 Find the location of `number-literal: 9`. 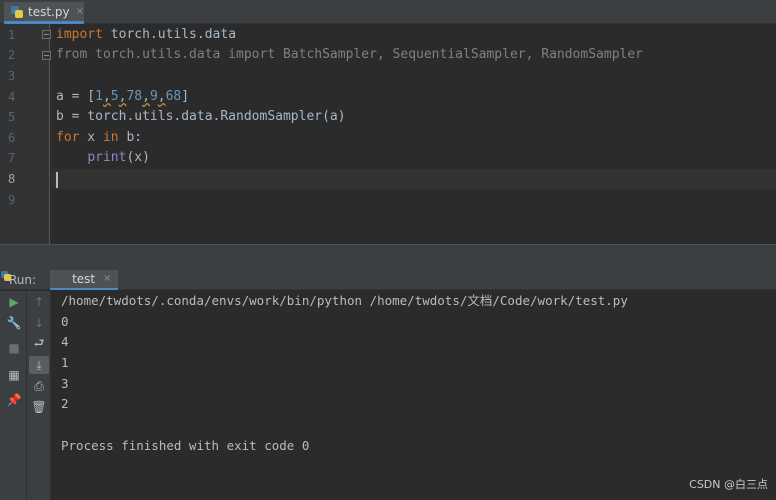

number-literal: 9 is located at coordinates (153, 96).